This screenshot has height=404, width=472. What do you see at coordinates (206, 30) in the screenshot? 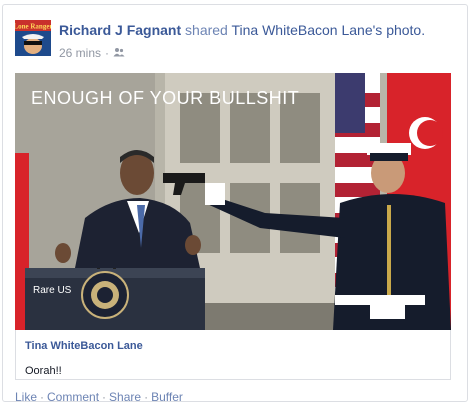
I see `shared-text: shared` at bounding box center [206, 30].